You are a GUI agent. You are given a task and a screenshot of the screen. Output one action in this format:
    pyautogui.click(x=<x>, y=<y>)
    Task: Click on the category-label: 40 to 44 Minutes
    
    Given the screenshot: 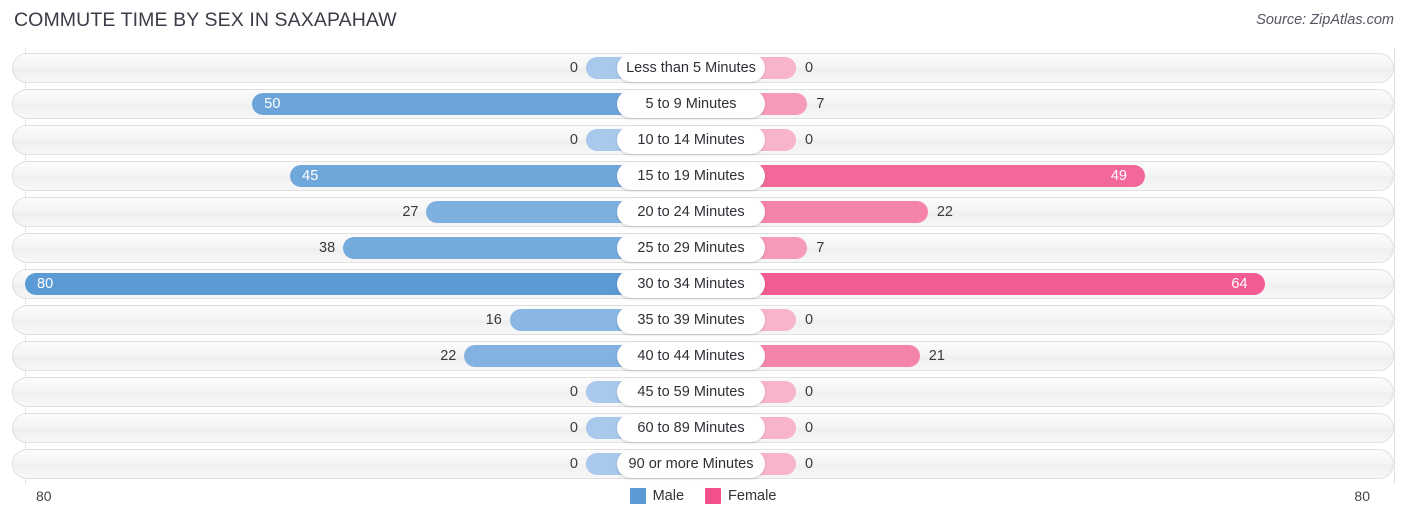 What is the action you would take?
    pyautogui.click(x=691, y=356)
    